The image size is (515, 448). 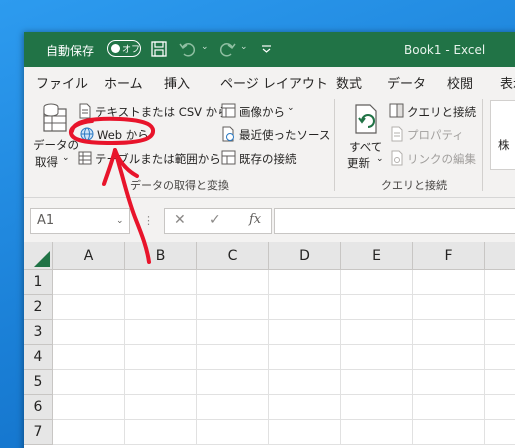 What do you see at coordinates (46, 162) in the screenshot?
I see `get-data-label-line2: 取得` at bounding box center [46, 162].